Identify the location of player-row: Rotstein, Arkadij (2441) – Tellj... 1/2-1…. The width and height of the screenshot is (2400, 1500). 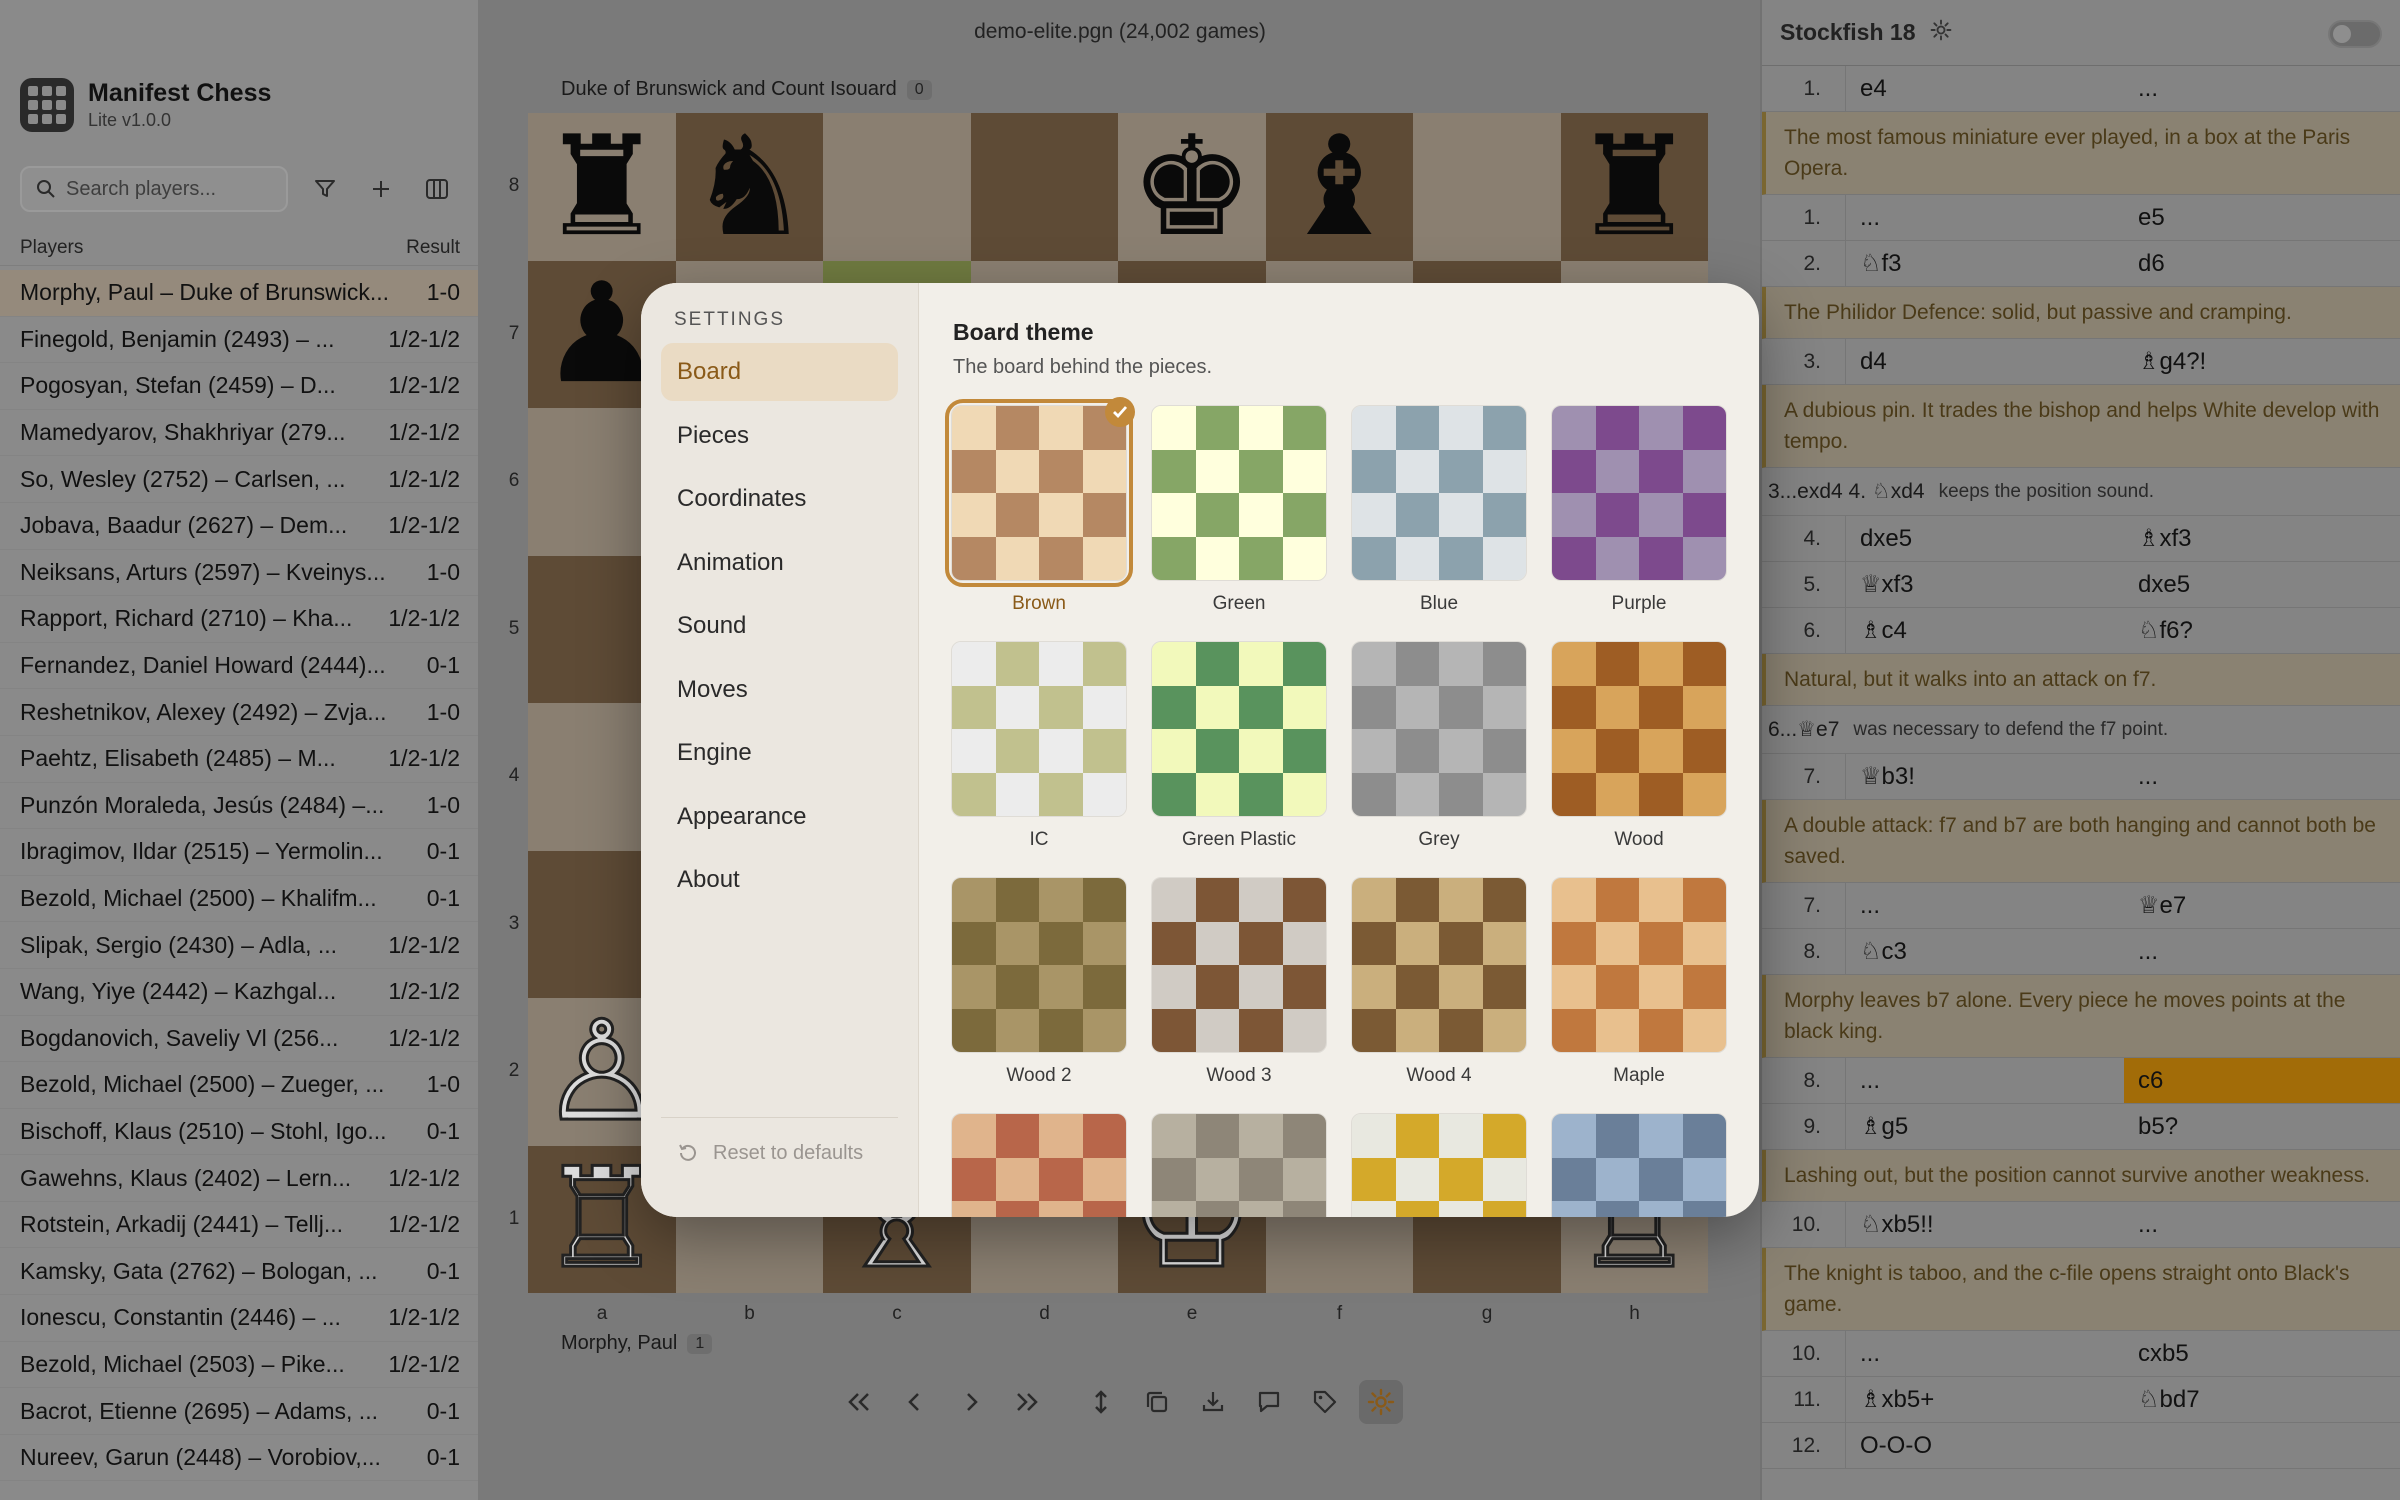
(239, 1225).